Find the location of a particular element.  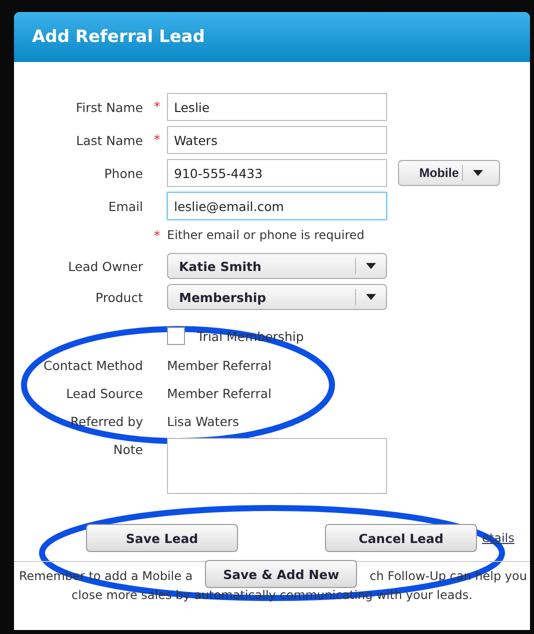

note-field is located at coordinates (277, 466).